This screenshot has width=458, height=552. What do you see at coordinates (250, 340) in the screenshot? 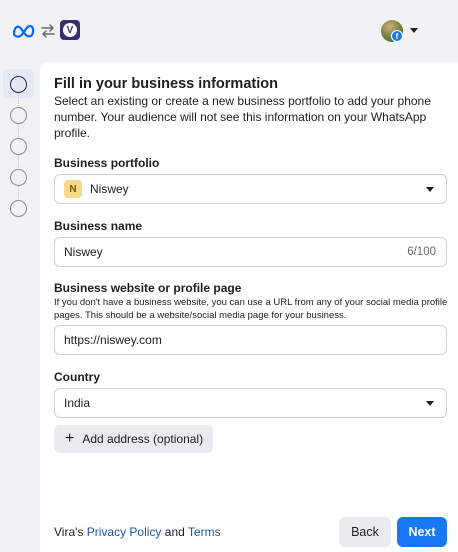
I see `website-input: https://niswey.com` at bounding box center [250, 340].